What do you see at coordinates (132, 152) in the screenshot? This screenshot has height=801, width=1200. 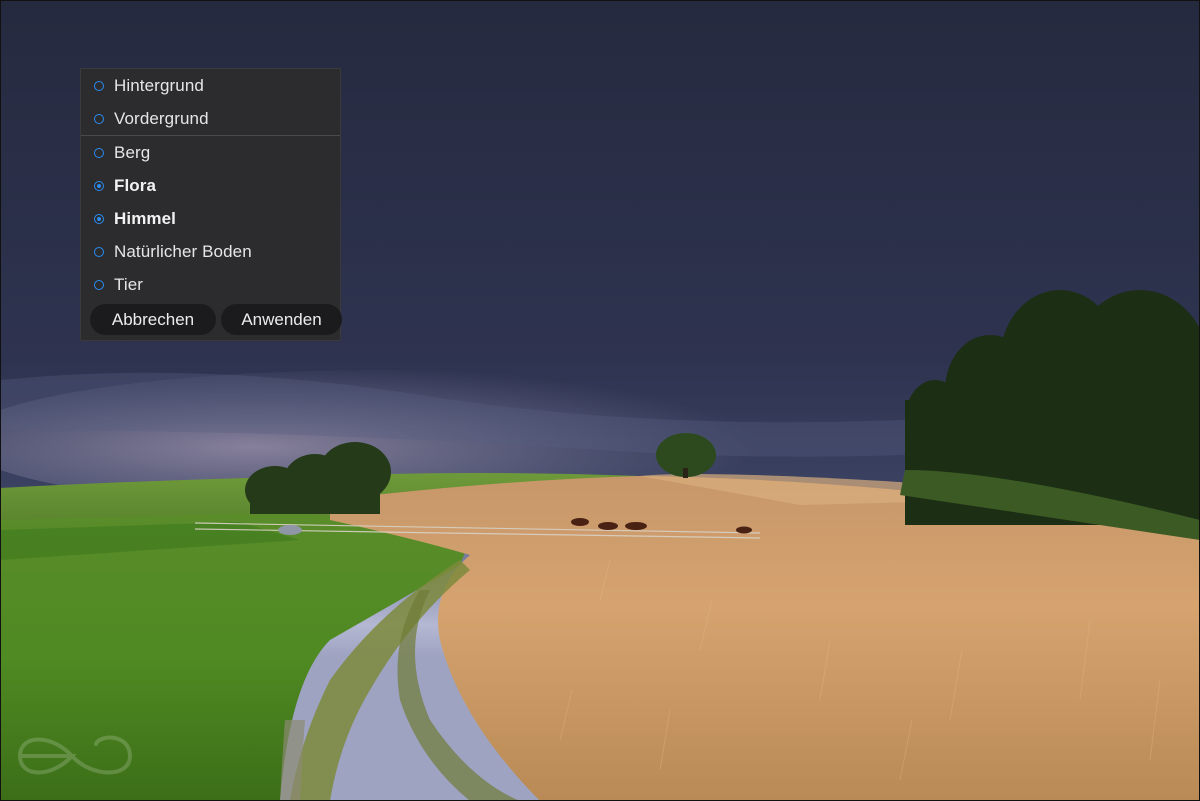 I see `option-label: Berg` at bounding box center [132, 152].